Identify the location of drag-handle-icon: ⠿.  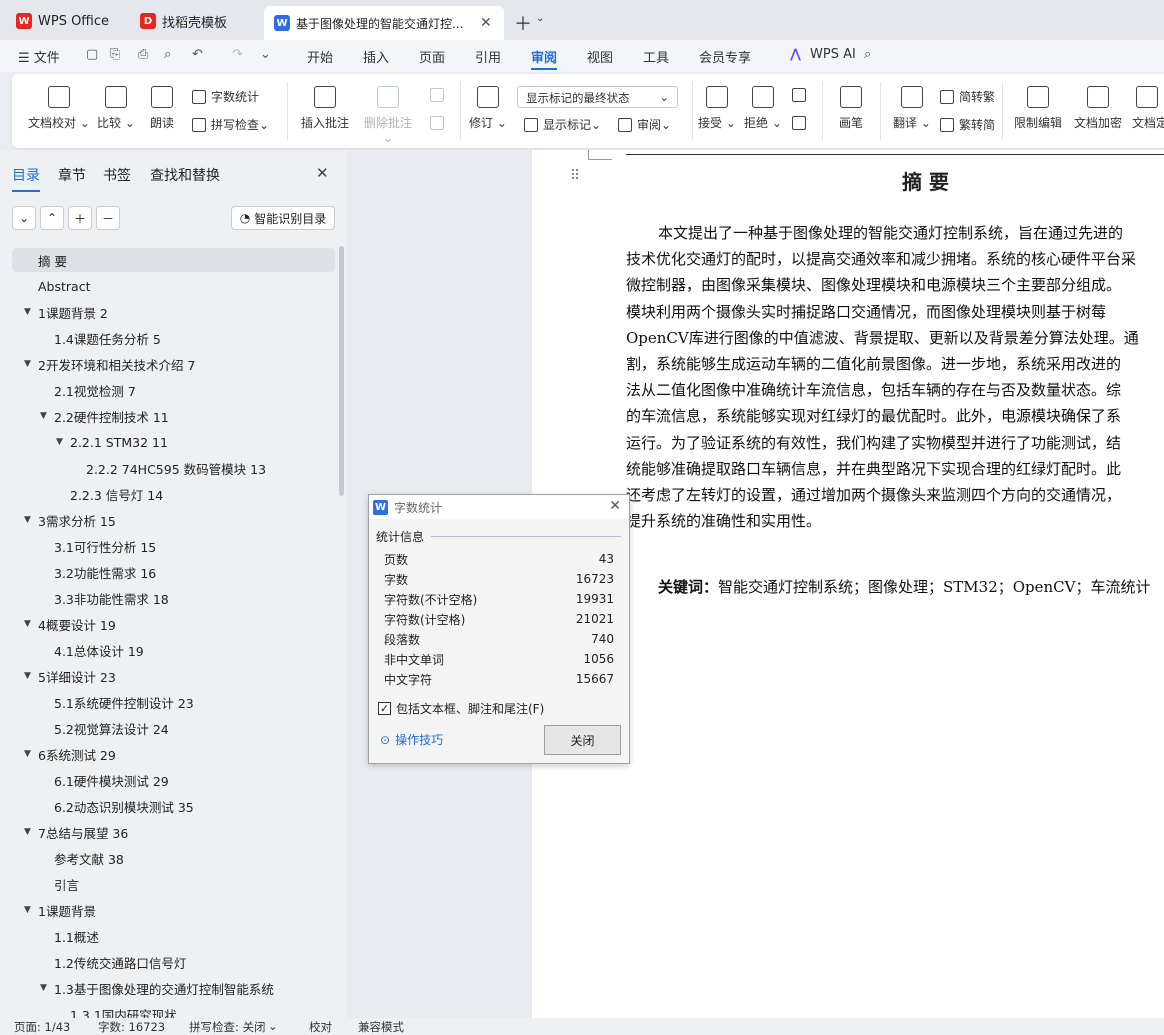
(575, 176).